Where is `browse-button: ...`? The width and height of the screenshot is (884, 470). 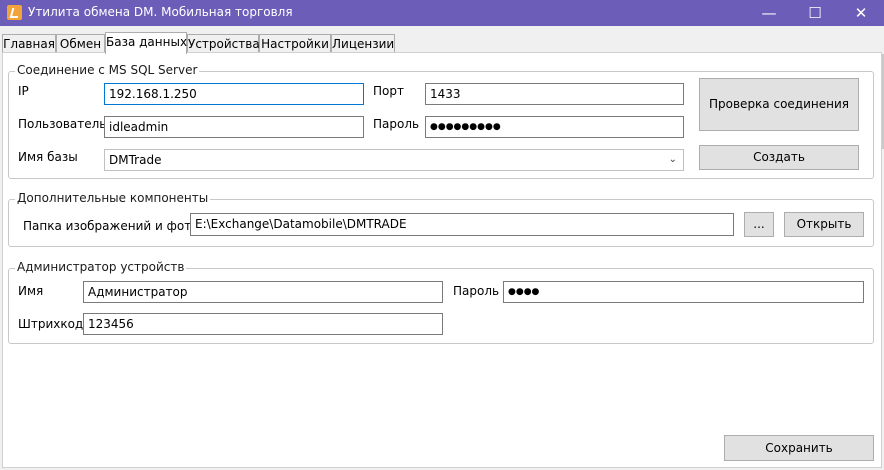
browse-button: ... is located at coordinates (759, 224).